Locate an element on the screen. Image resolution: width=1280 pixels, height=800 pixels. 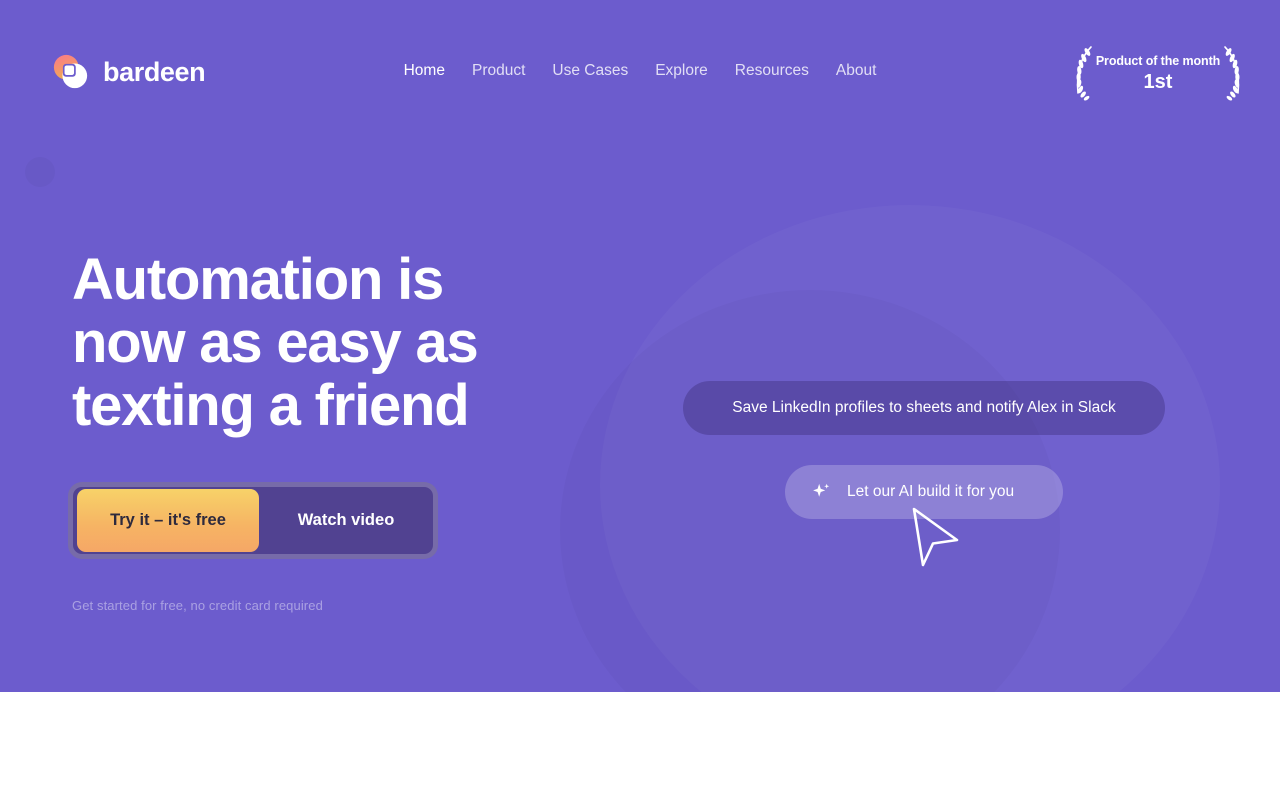
headline-line-1: Automation is is located at coordinates (258, 279).